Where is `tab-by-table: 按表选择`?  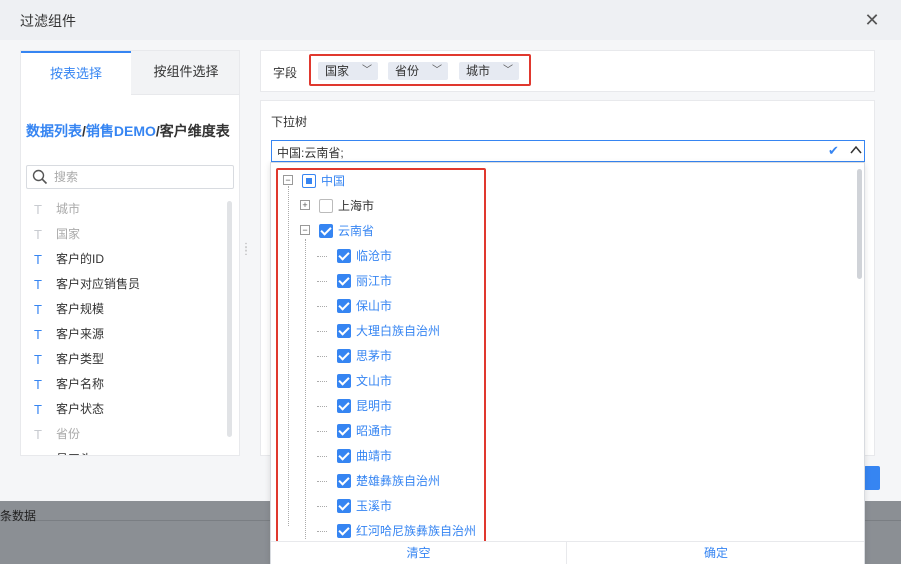
tab-by-table: 按表选择 is located at coordinates (76, 73).